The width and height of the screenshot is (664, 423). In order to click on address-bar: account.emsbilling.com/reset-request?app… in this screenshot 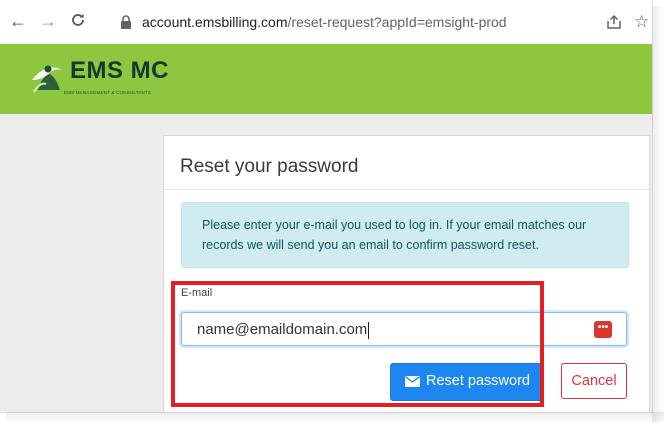, I will do `click(374, 22)`.